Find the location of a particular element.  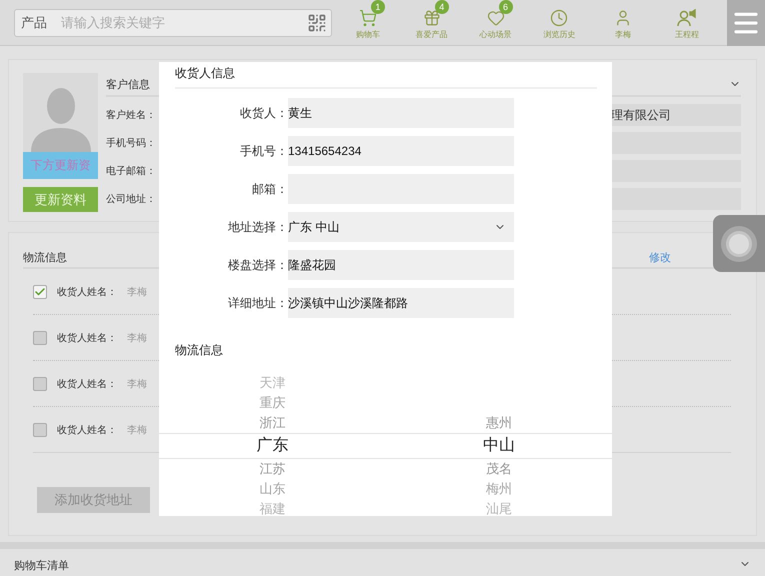

picker-option: 重庆 is located at coordinates (272, 403).